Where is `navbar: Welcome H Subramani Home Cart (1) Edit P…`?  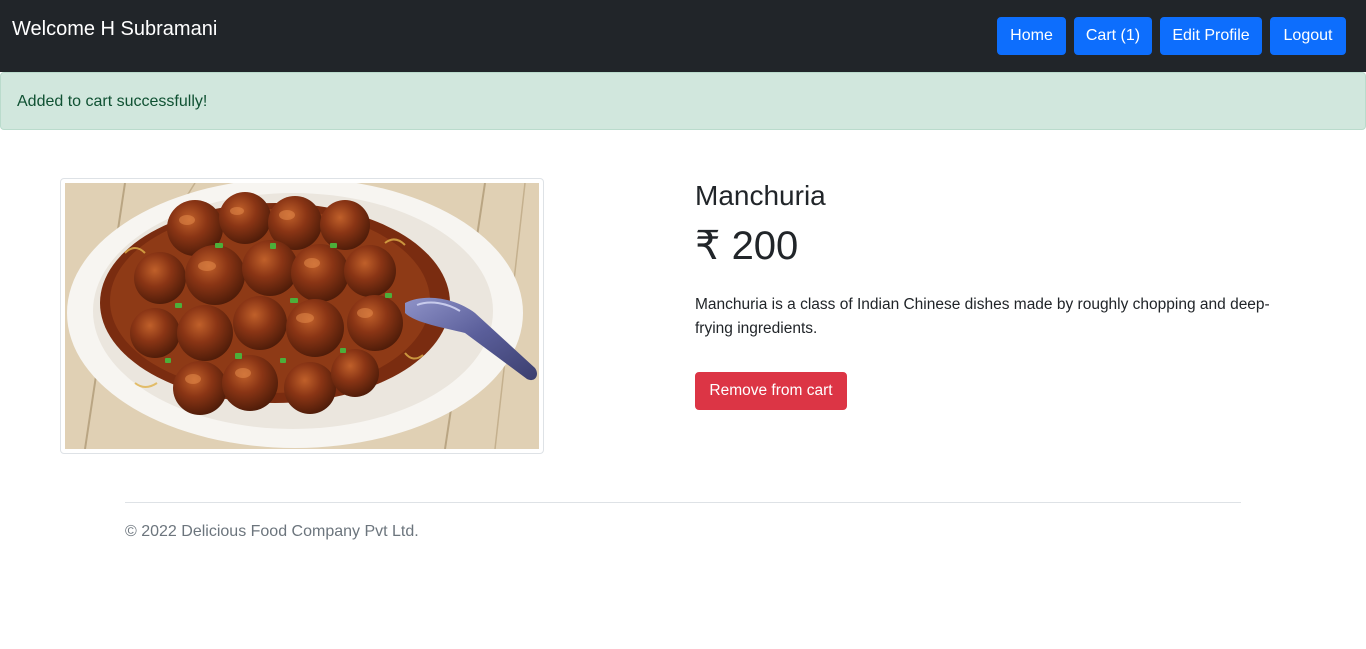
navbar: Welcome H Subramani Home Cart (1) Edit P… is located at coordinates (683, 36).